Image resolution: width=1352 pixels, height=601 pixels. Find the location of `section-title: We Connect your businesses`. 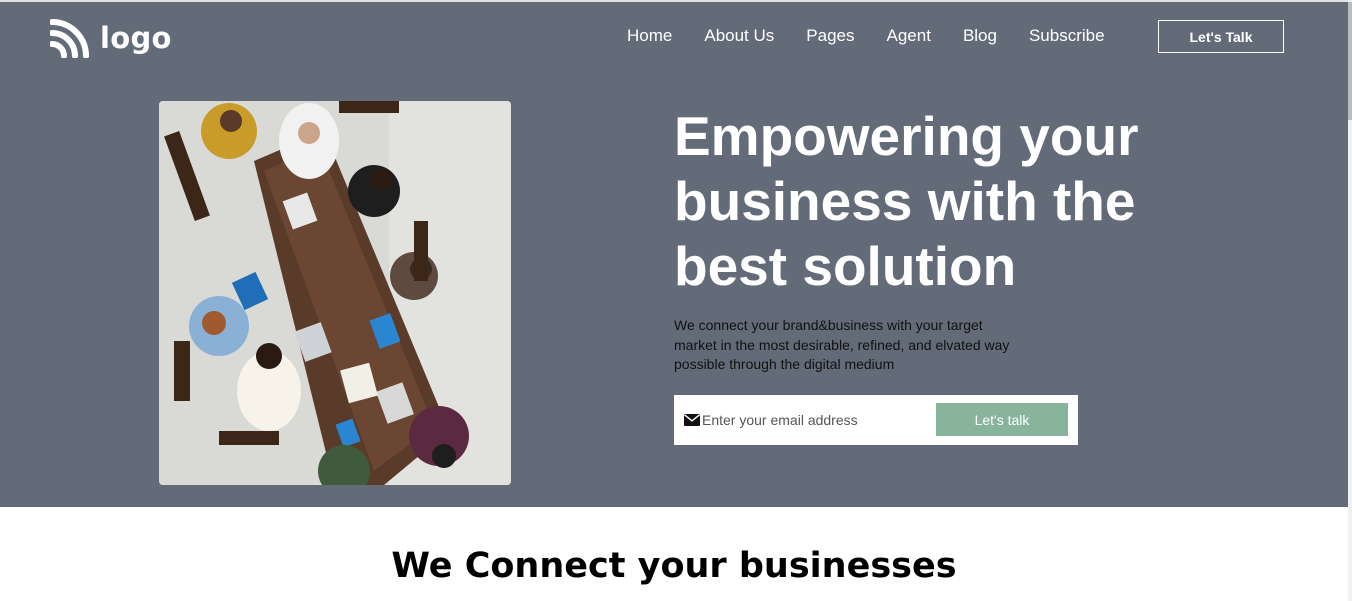

section-title: We Connect your businesses is located at coordinates (674, 566).